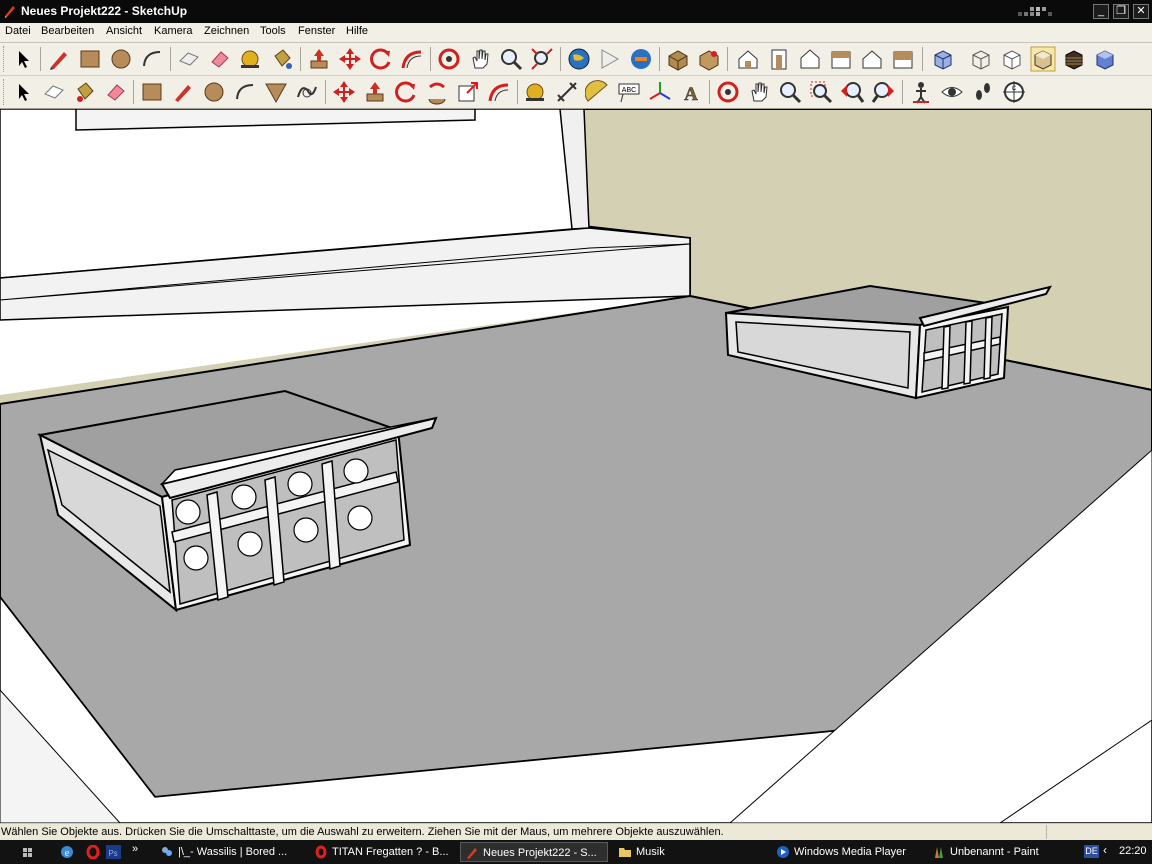 The image size is (1152, 864). I want to click on 3d-text-icon: A, so click(691, 92).